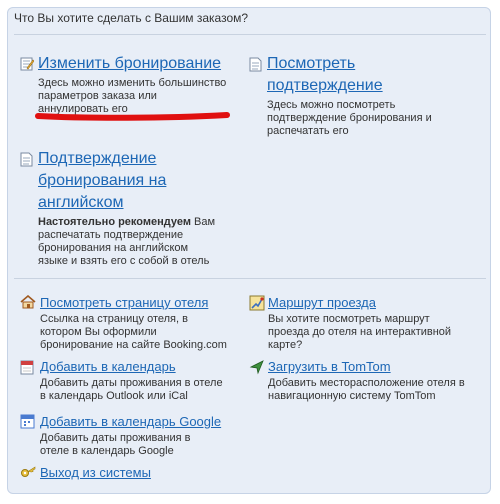 This screenshot has height=504, width=500. I want to click on google-calendar-icon, so click(28, 422).